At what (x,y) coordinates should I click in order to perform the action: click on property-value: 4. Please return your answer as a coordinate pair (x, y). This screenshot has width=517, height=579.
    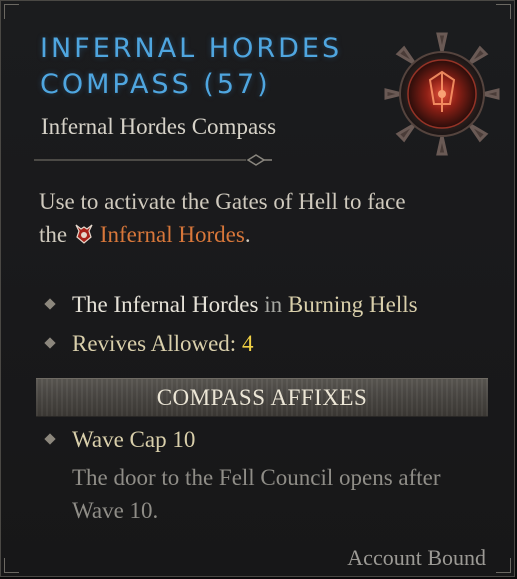
    Looking at the image, I should click on (247, 343).